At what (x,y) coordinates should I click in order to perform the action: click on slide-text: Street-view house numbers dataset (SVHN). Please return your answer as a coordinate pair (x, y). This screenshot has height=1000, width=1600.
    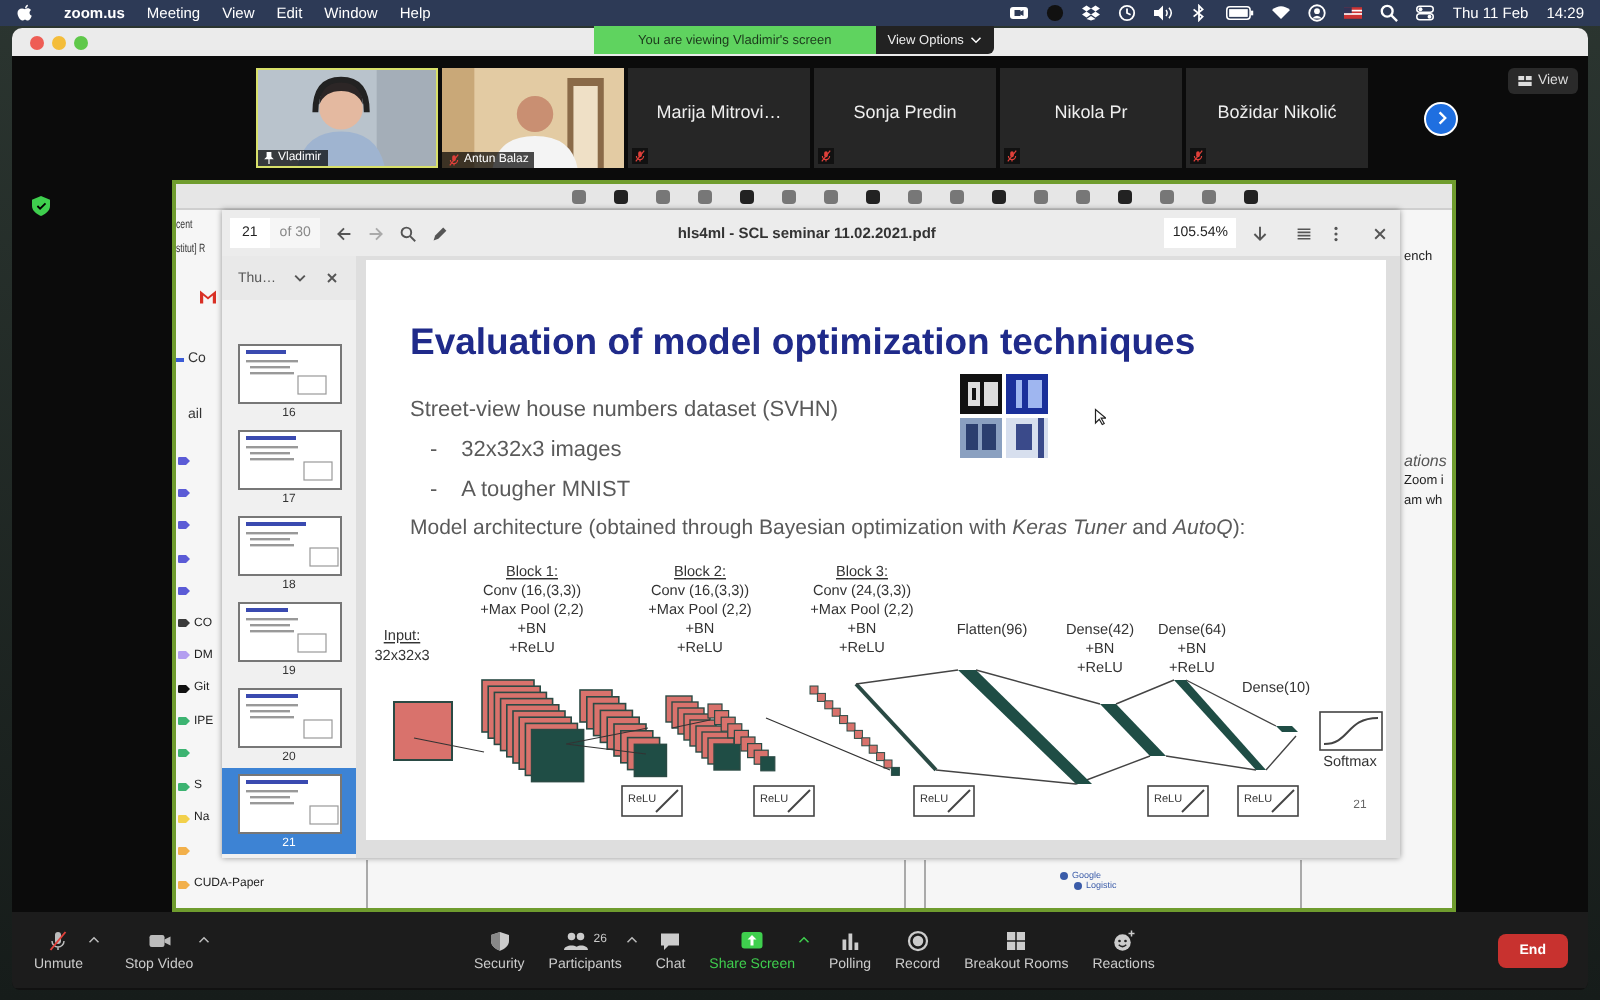
    Looking at the image, I should click on (624, 410).